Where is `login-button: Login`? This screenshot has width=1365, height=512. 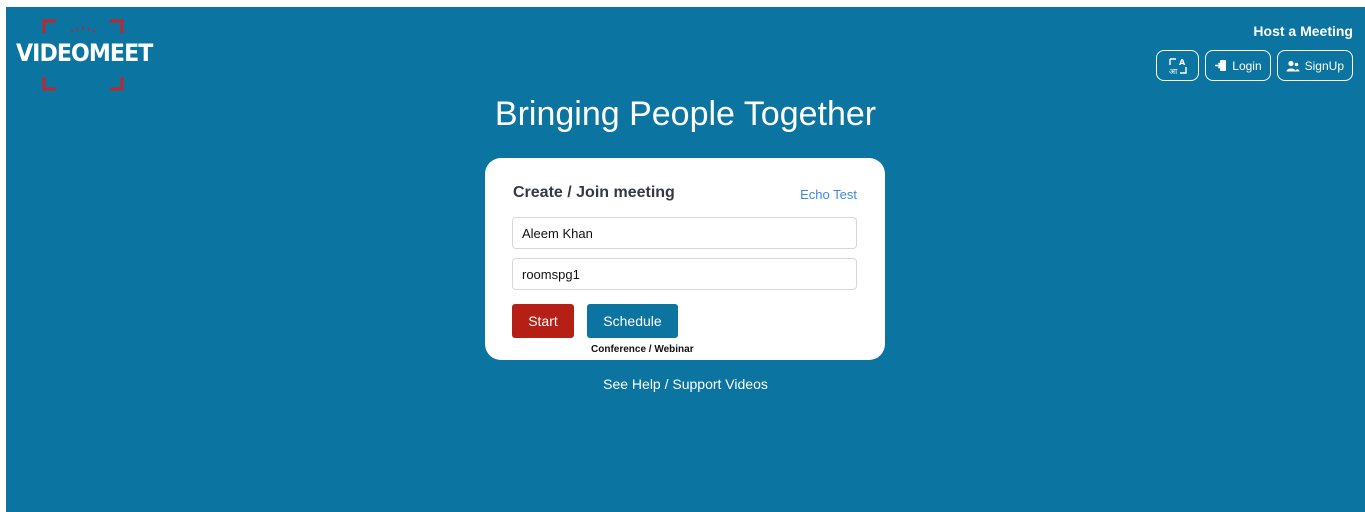 login-button: Login is located at coordinates (1238, 65).